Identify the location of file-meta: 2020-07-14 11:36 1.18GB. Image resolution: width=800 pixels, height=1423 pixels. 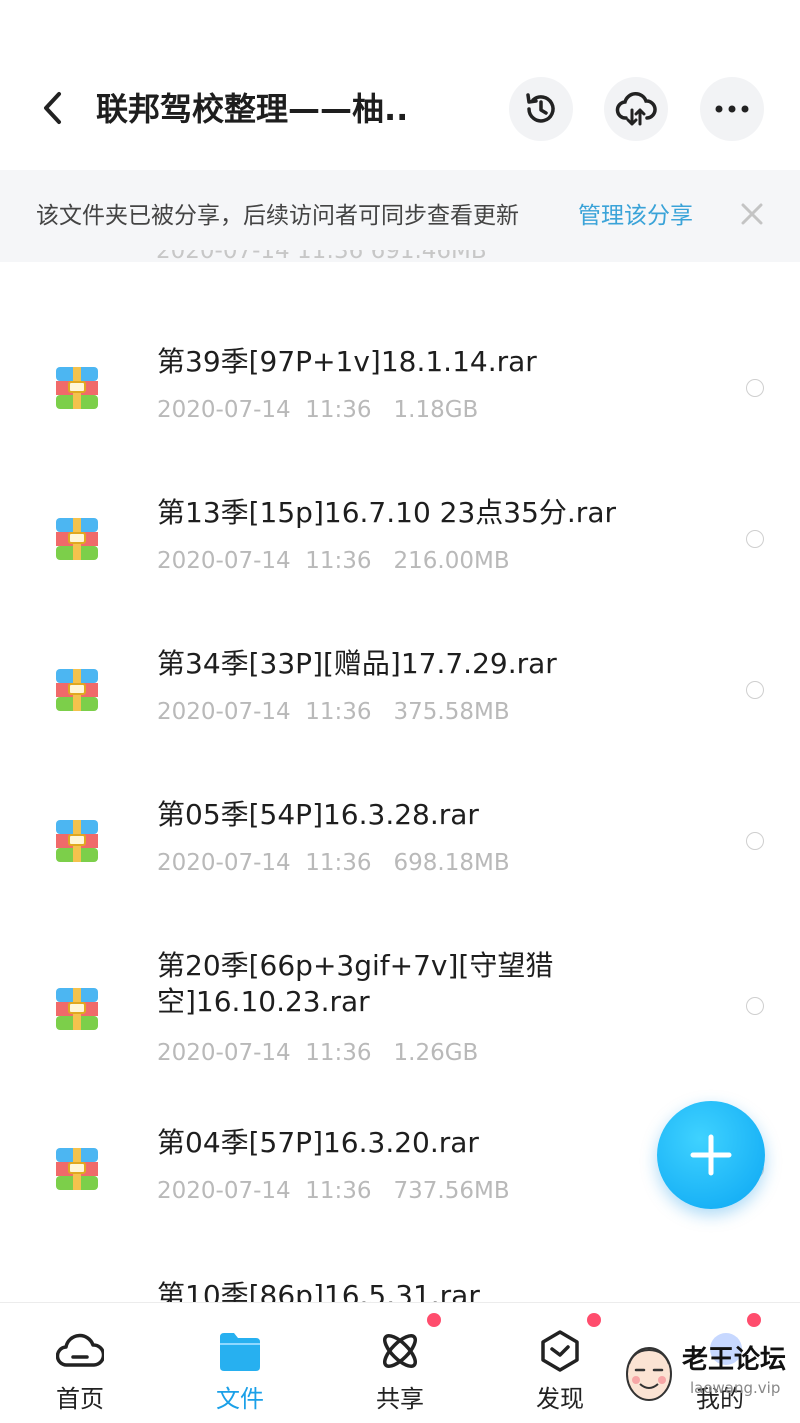
(317, 410).